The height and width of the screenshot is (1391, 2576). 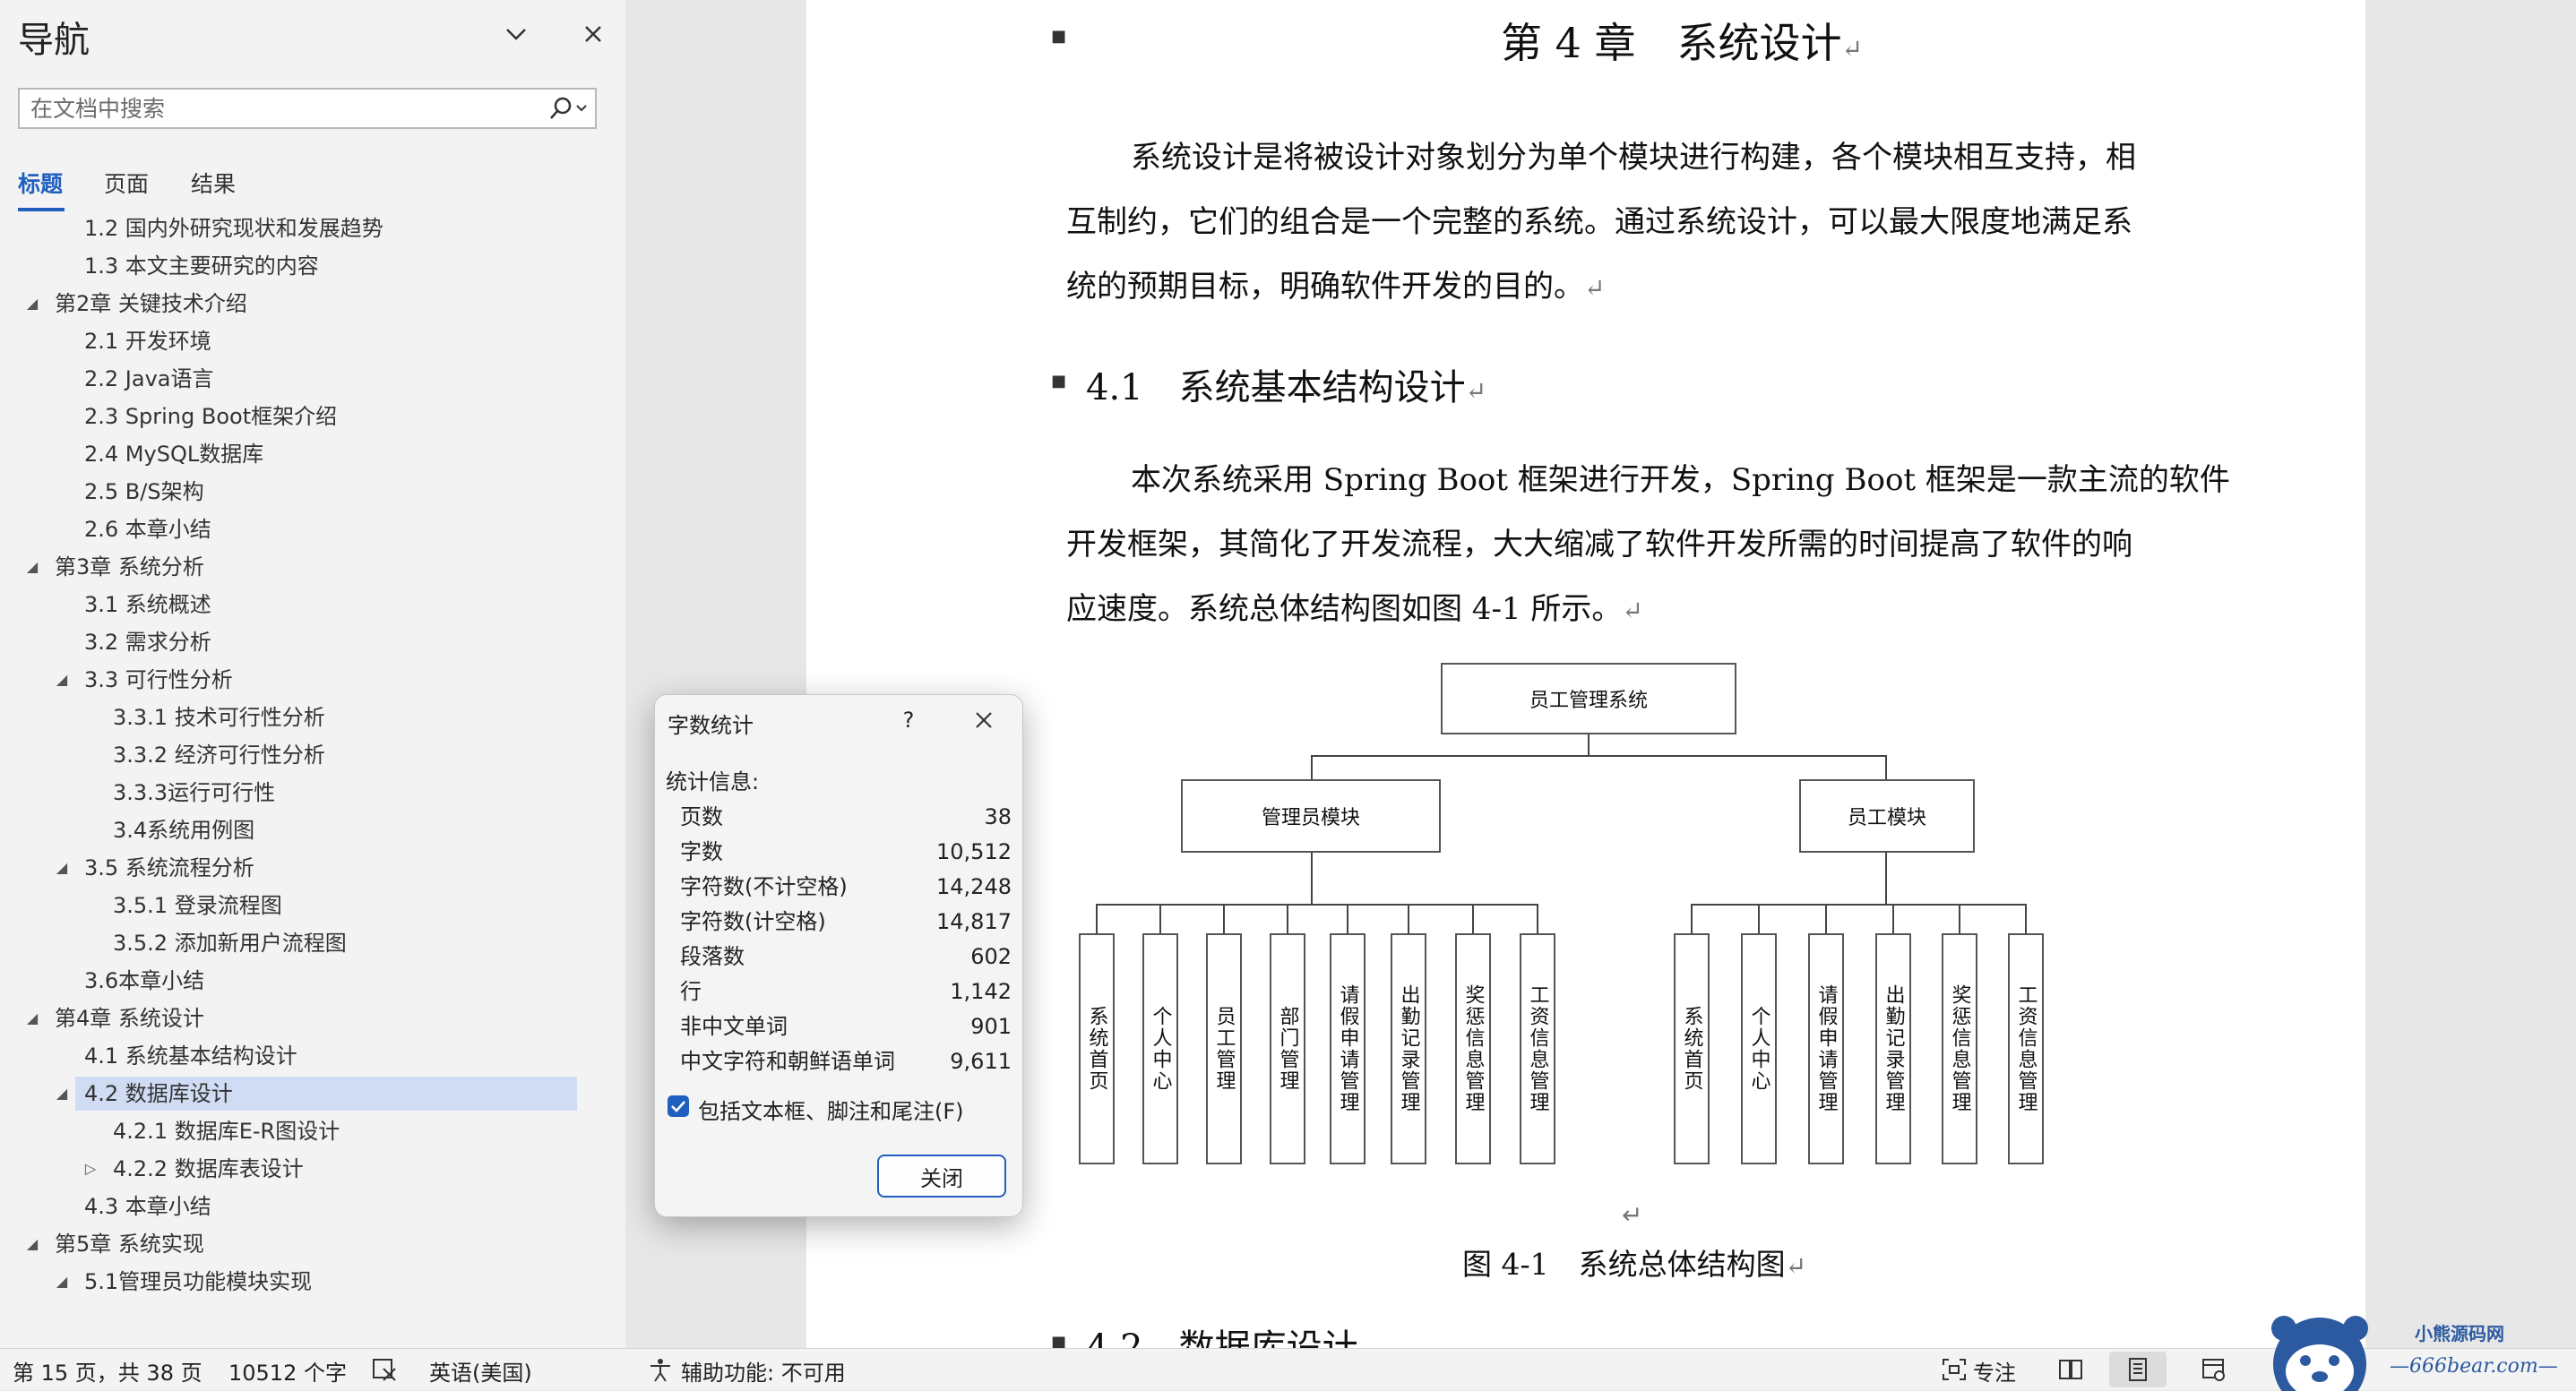 What do you see at coordinates (174, 454) in the screenshot?
I see `tree-item-label: 2.4 MySQL数据库` at bounding box center [174, 454].